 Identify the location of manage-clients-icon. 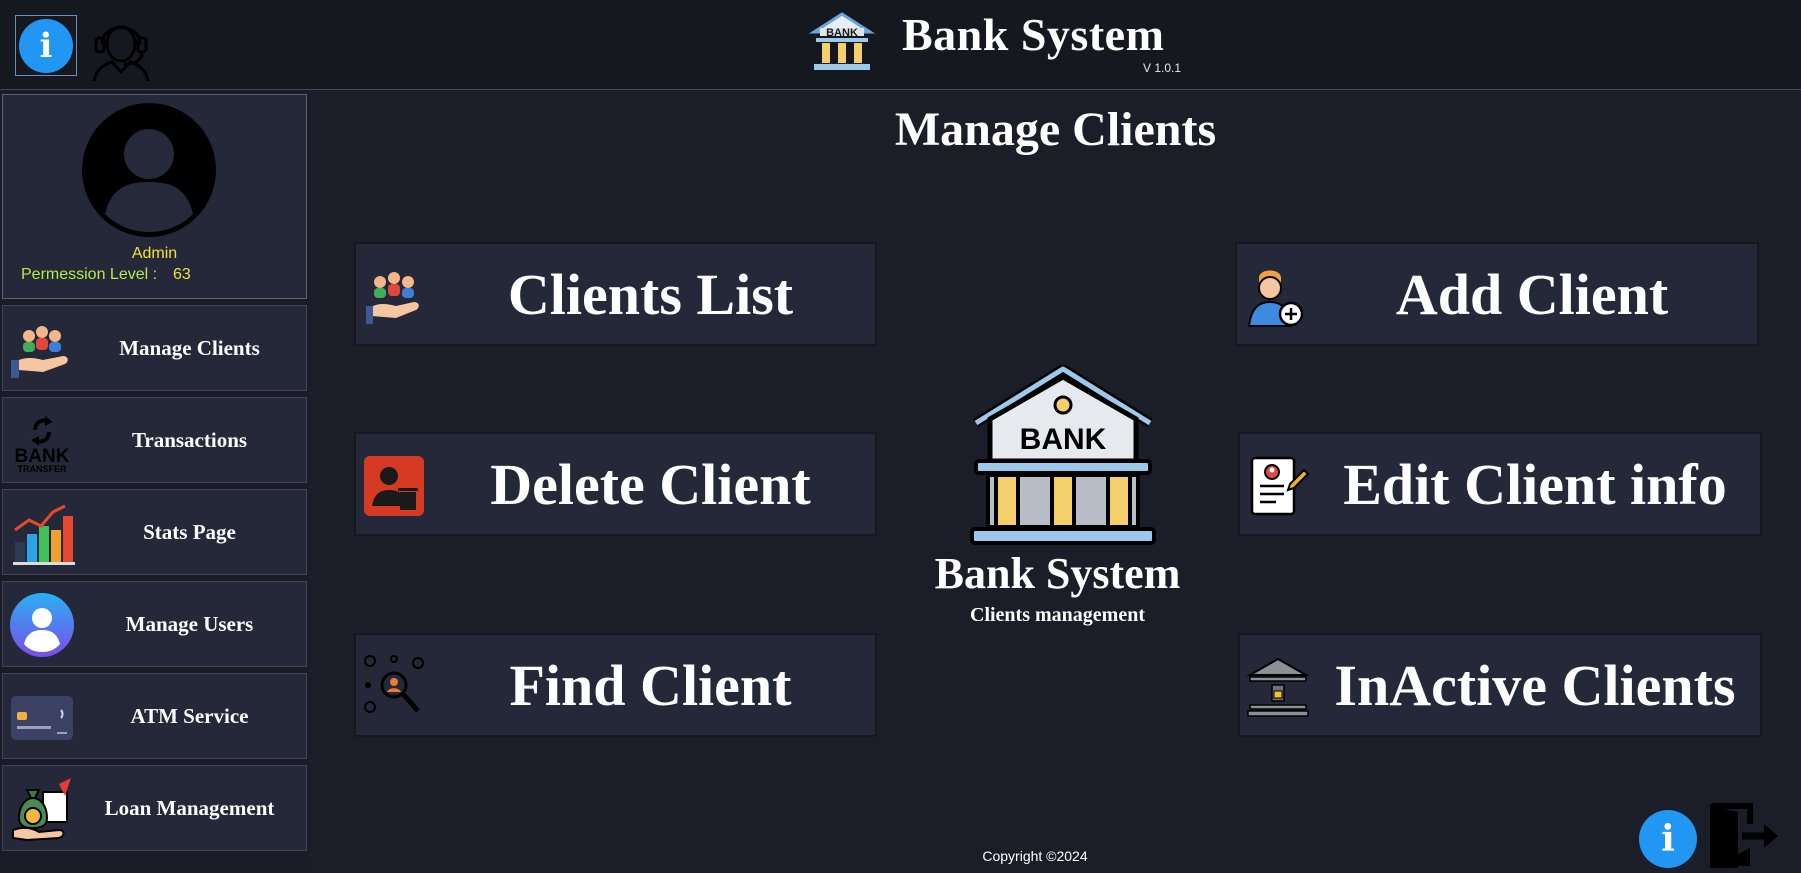
(39, 352).